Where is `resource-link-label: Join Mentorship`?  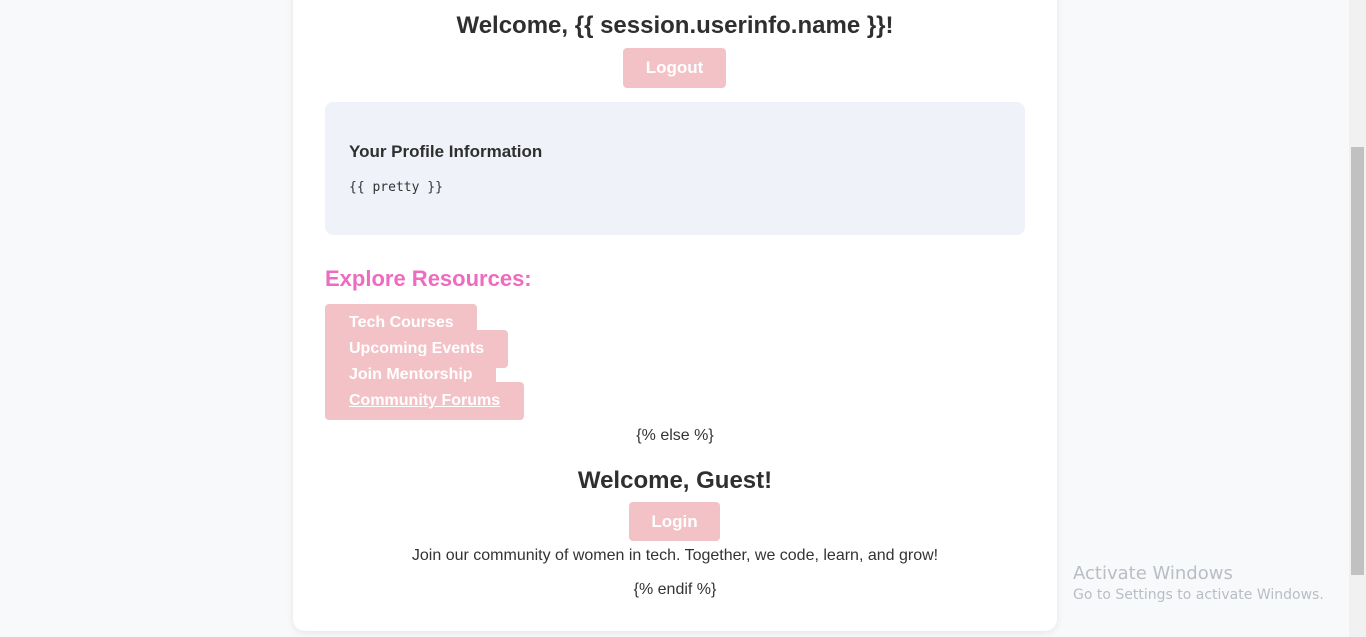 resource-link-label: Join Mentorship is located at coordinates (411, 374).